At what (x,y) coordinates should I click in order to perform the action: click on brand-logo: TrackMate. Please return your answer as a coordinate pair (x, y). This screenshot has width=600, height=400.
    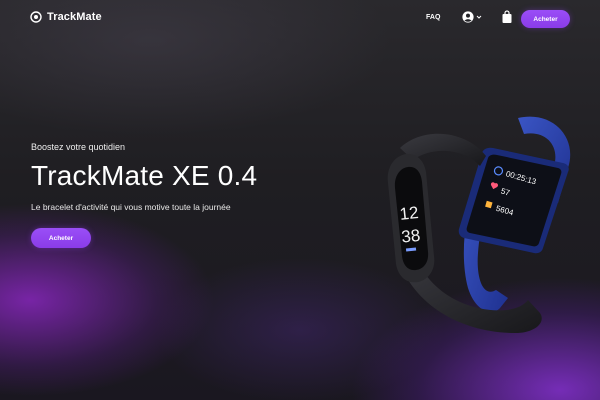
    Looking at the image, I should click on (66, 17).